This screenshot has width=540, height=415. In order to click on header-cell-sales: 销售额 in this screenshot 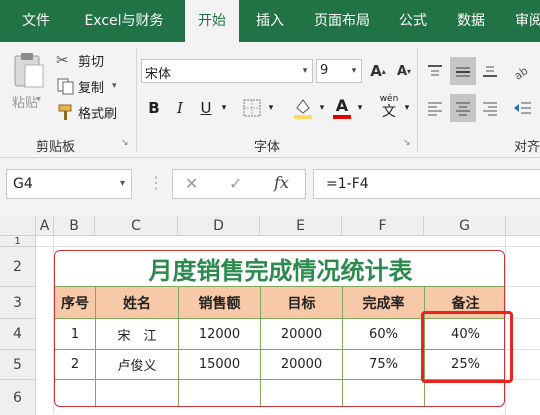, I will do `click(220, 303)`.